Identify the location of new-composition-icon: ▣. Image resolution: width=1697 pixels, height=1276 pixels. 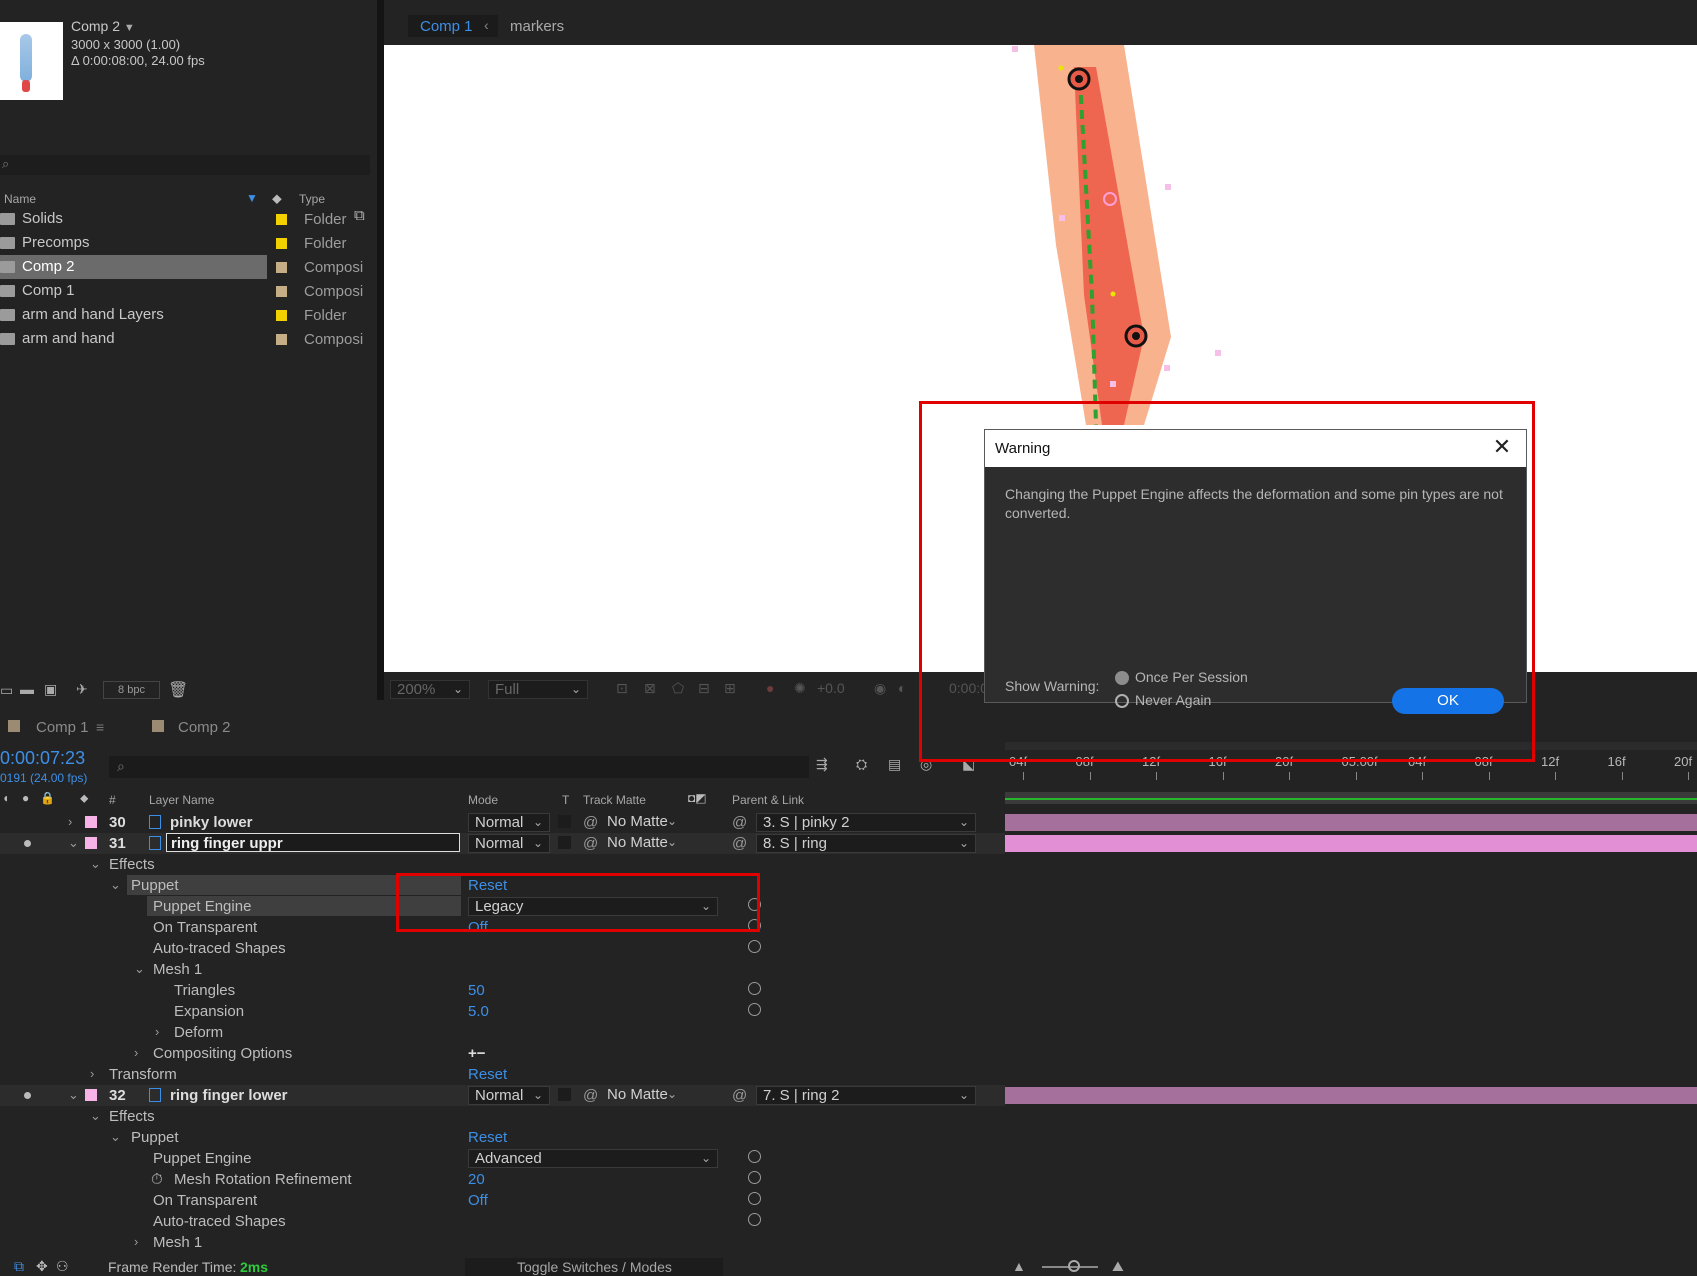
(50, 689).